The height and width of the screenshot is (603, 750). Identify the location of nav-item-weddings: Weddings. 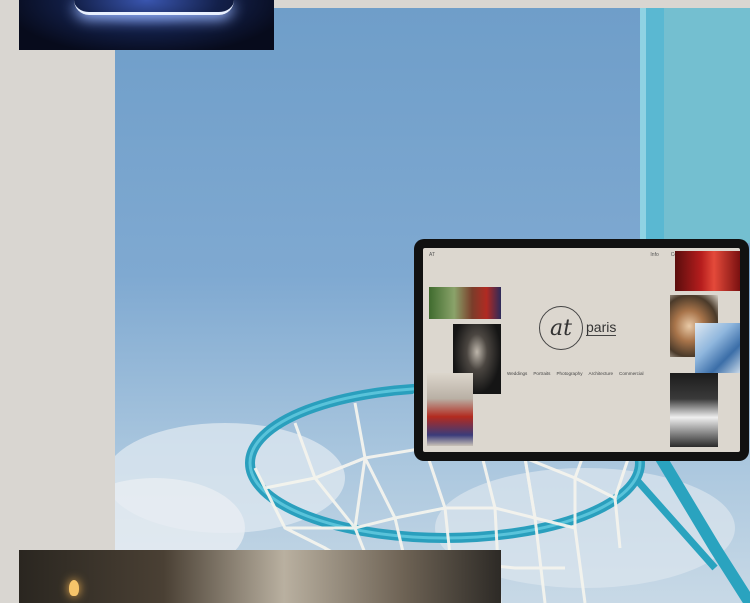
(517, 373).